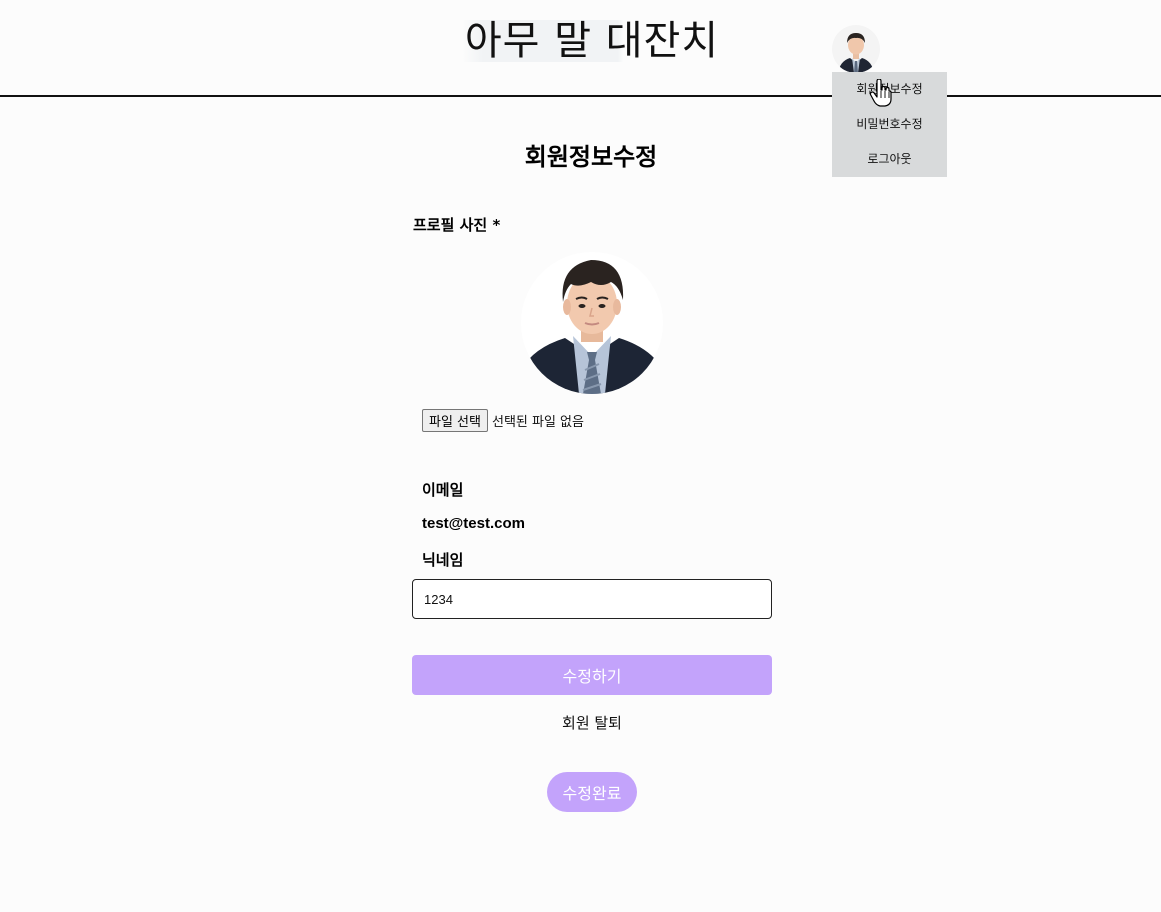 This screenshot has height=912, width=1161. What do you see at coordinates (592, 41) in the screenshot?
I see `site-title: 아무 말 대잔치` at bounding box center [592, 41].